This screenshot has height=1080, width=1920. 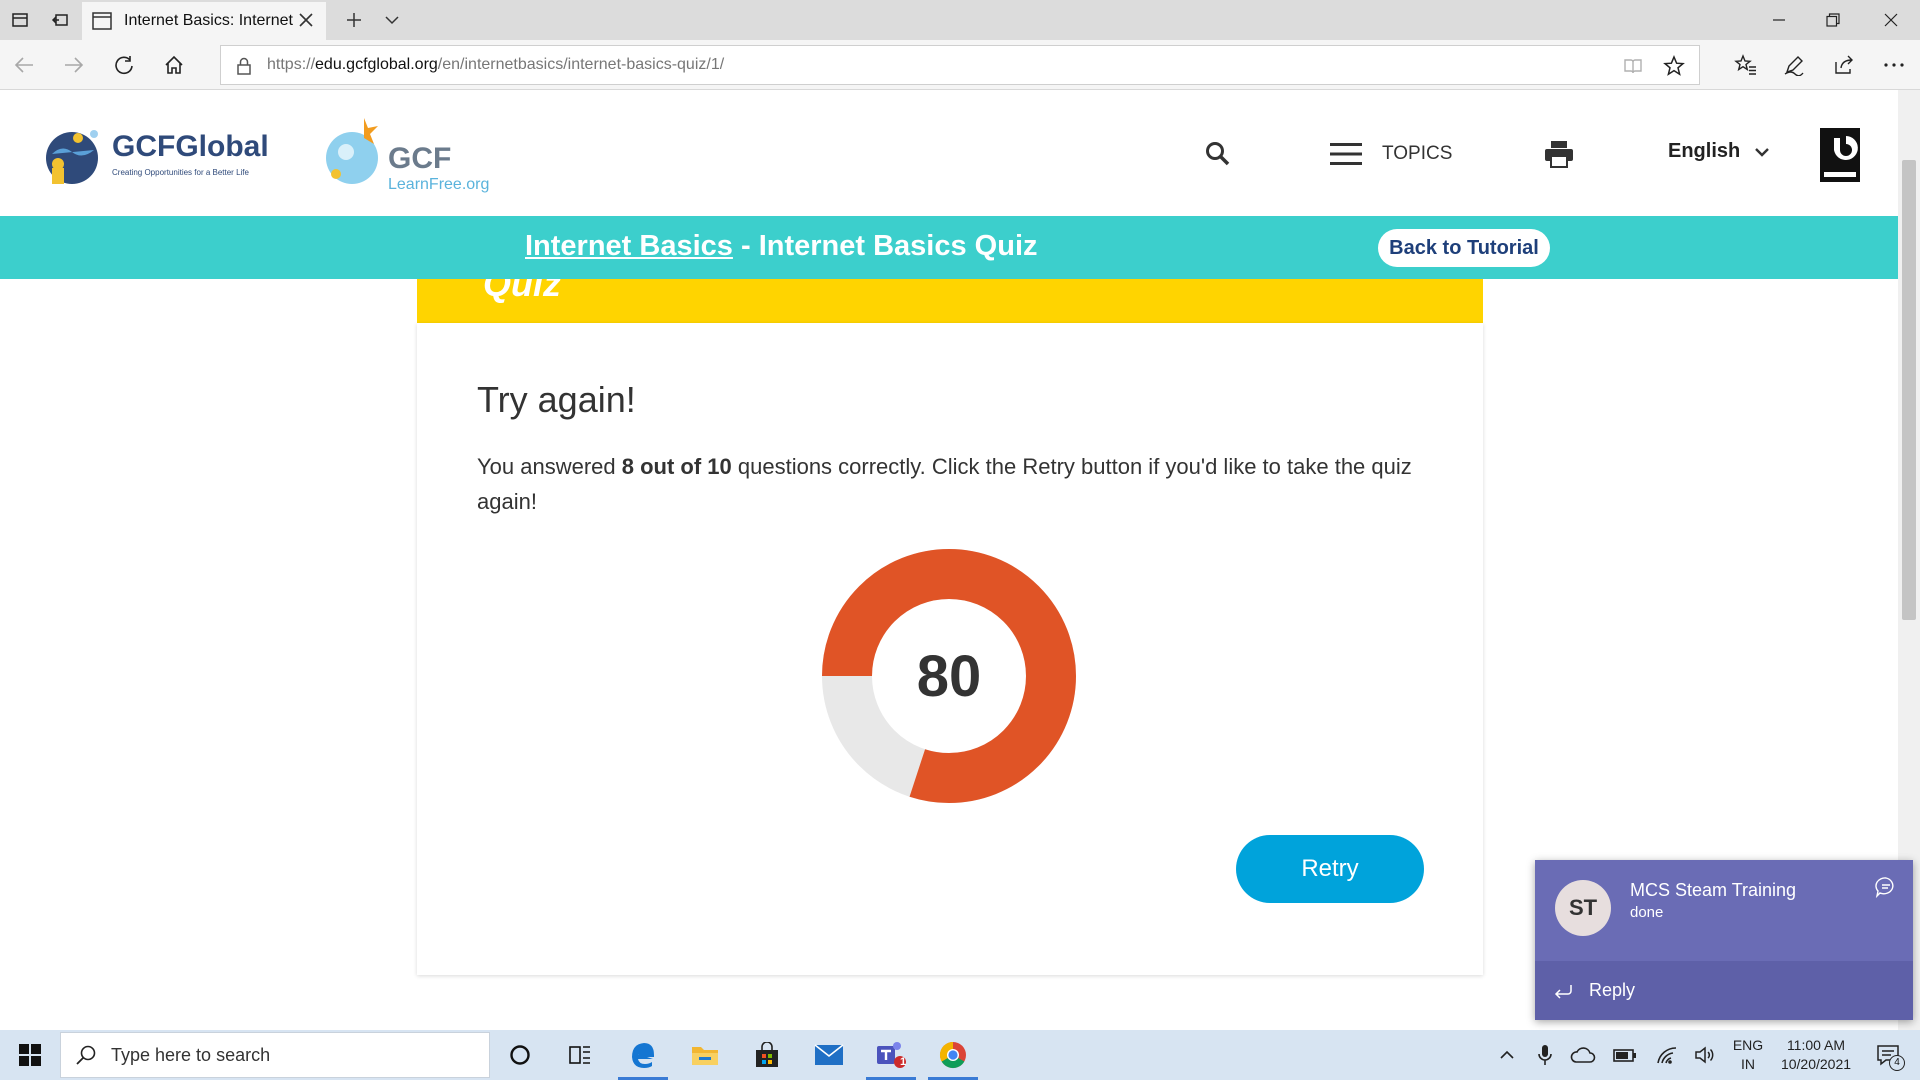 What do you see at coordinates (1816, 1064) in the screenshot?
I see `clock-date: 10/20/2021` at bounding box center [1816, 1064].